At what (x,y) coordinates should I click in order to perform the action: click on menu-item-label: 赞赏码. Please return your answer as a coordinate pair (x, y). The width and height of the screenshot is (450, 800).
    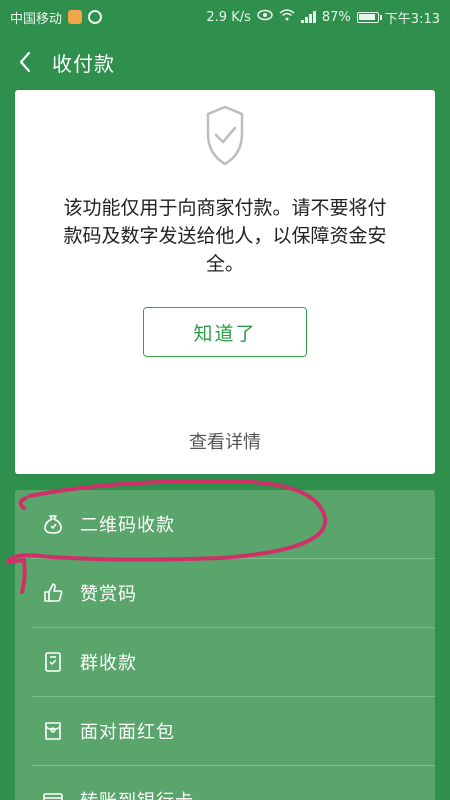
    Looking at the image, I should click on (108, 594).